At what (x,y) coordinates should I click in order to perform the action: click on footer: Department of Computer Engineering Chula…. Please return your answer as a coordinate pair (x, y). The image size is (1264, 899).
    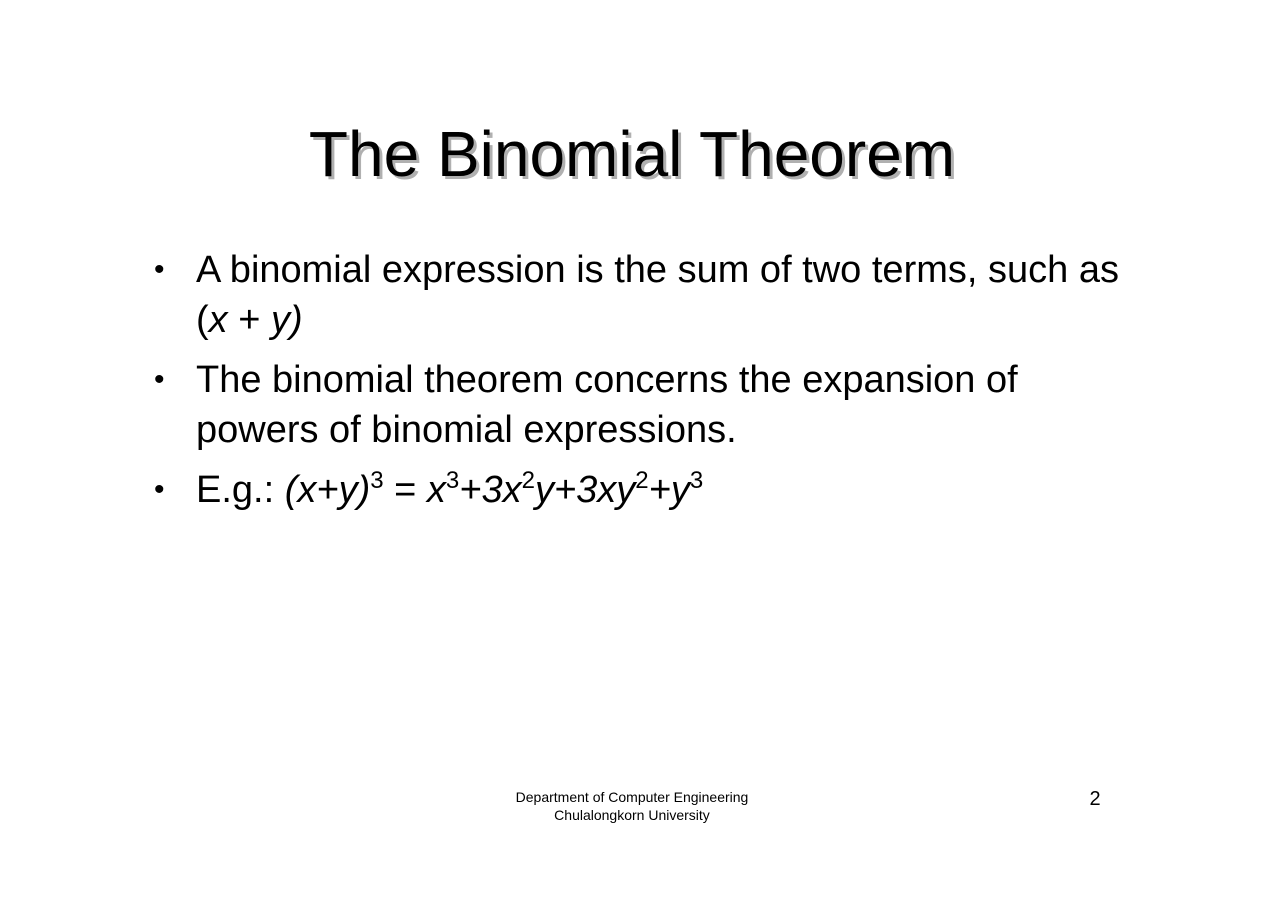
    Looking at the image, I should click on (632, 806).